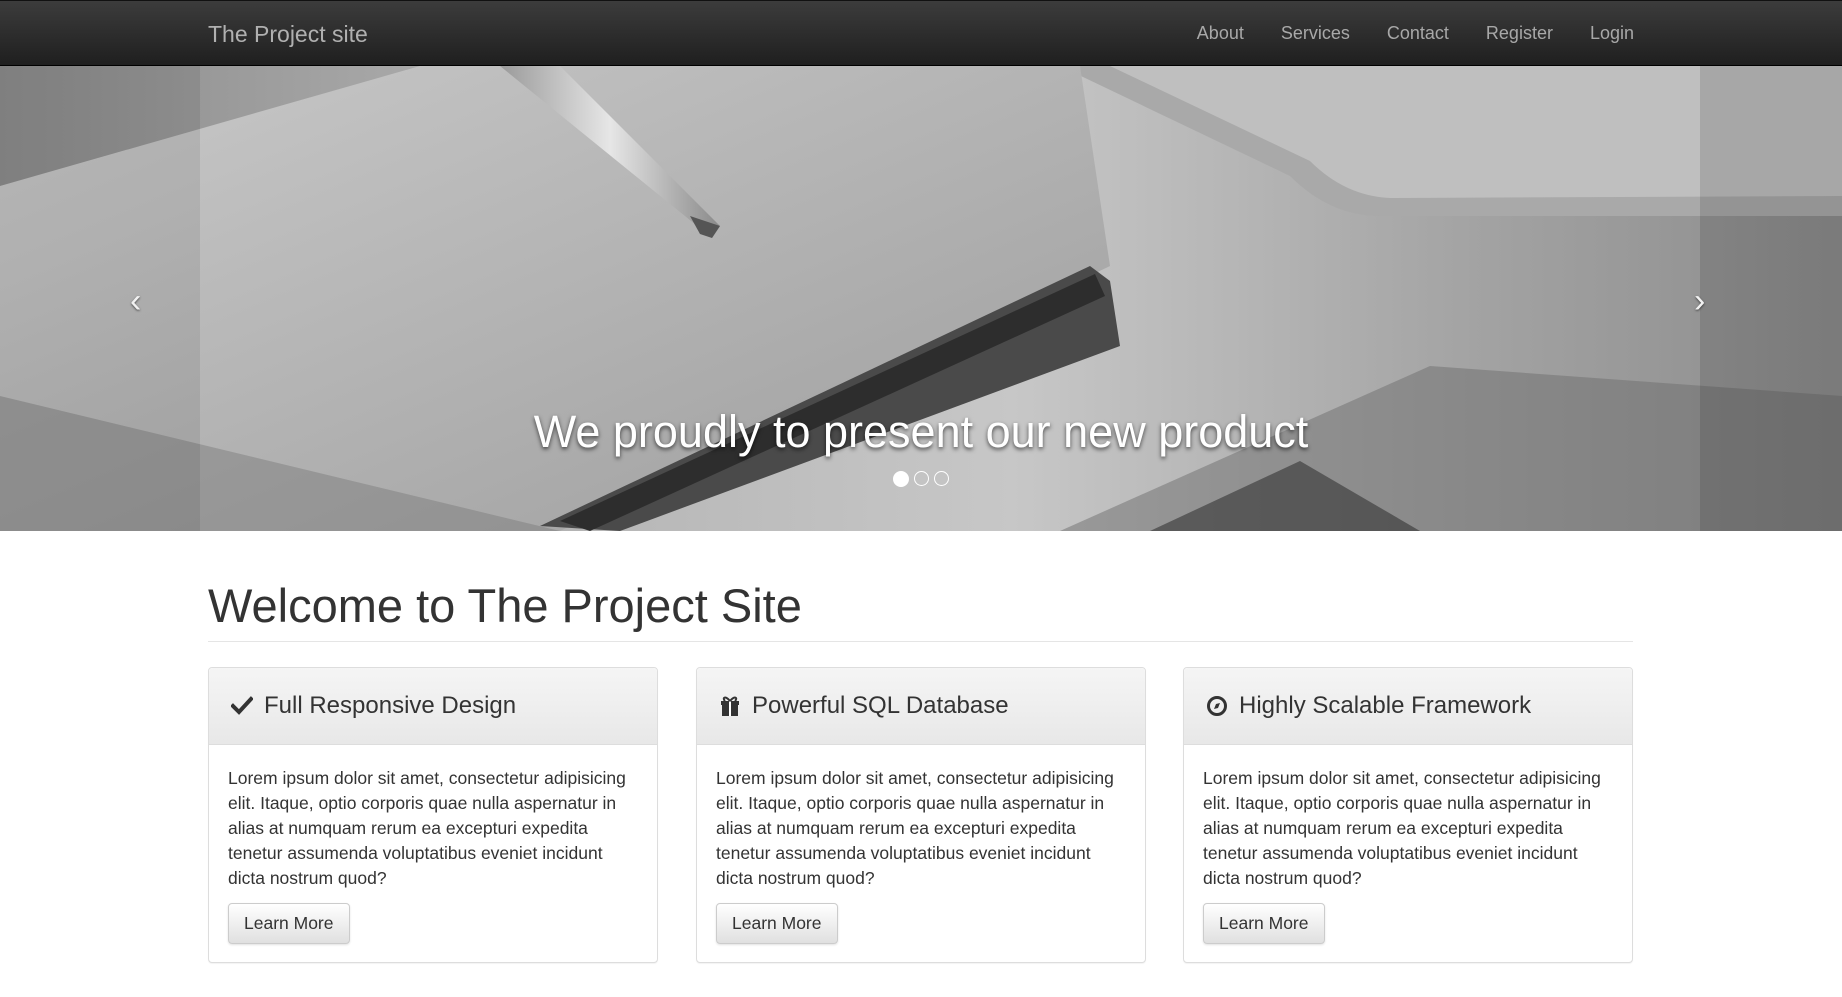 This screenshot has height=997, width=1842. Describe the element at coordinates (135, 301) in the screenshot. I see `carousel-prev-control: ‹` at that location.